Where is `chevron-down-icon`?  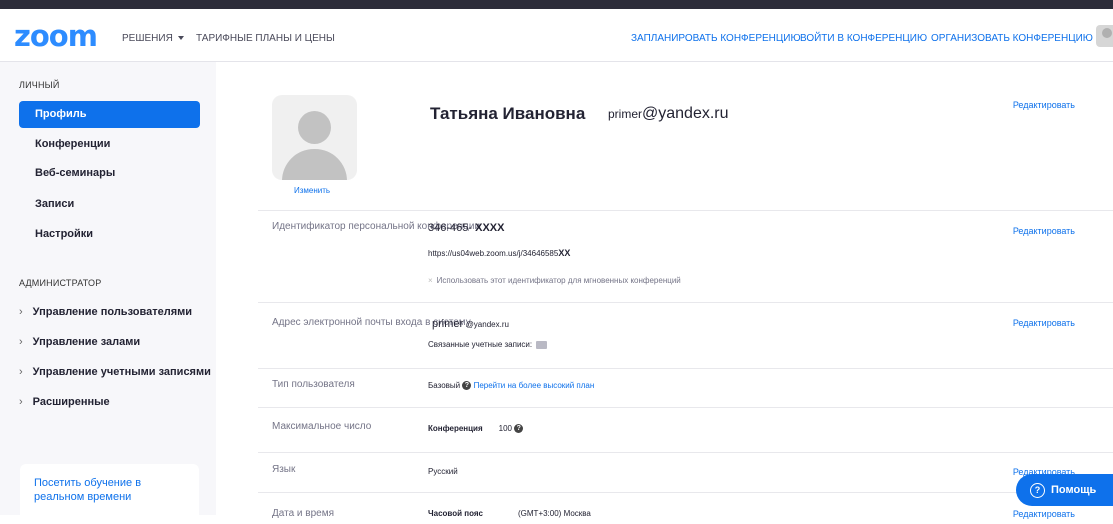 chevron-down-icon is located at coordinates (180, 38).